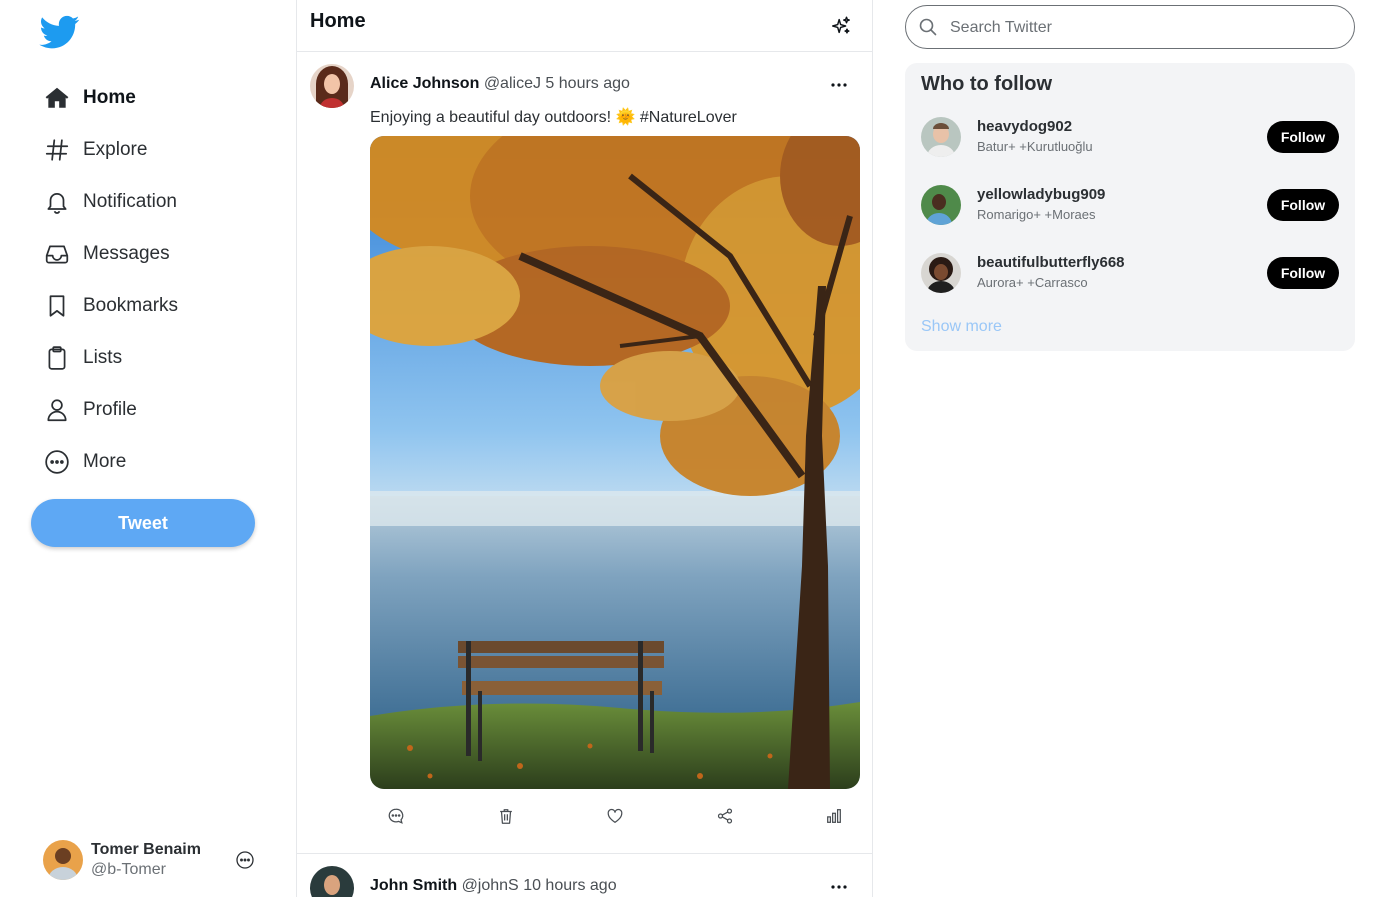 The width and height of the screenshot is (1392, 897). Describe the element at coordinates (105, 461) in the screenshot. I see `nav-label: More` at that location.